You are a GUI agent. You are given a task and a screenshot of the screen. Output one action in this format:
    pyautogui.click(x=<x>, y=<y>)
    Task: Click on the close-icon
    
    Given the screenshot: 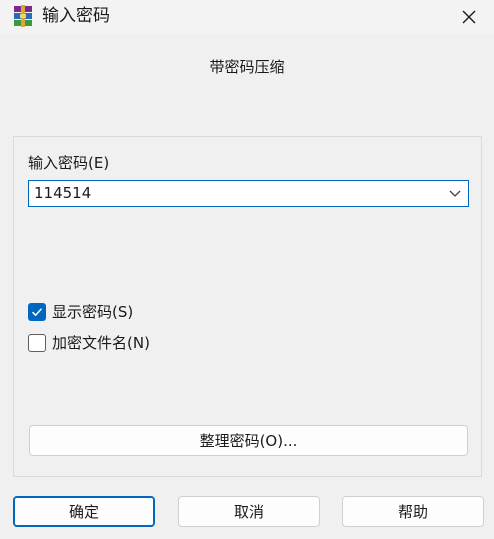 What is the action you would take?
    pyautogui.click(x=469, y=17)
    